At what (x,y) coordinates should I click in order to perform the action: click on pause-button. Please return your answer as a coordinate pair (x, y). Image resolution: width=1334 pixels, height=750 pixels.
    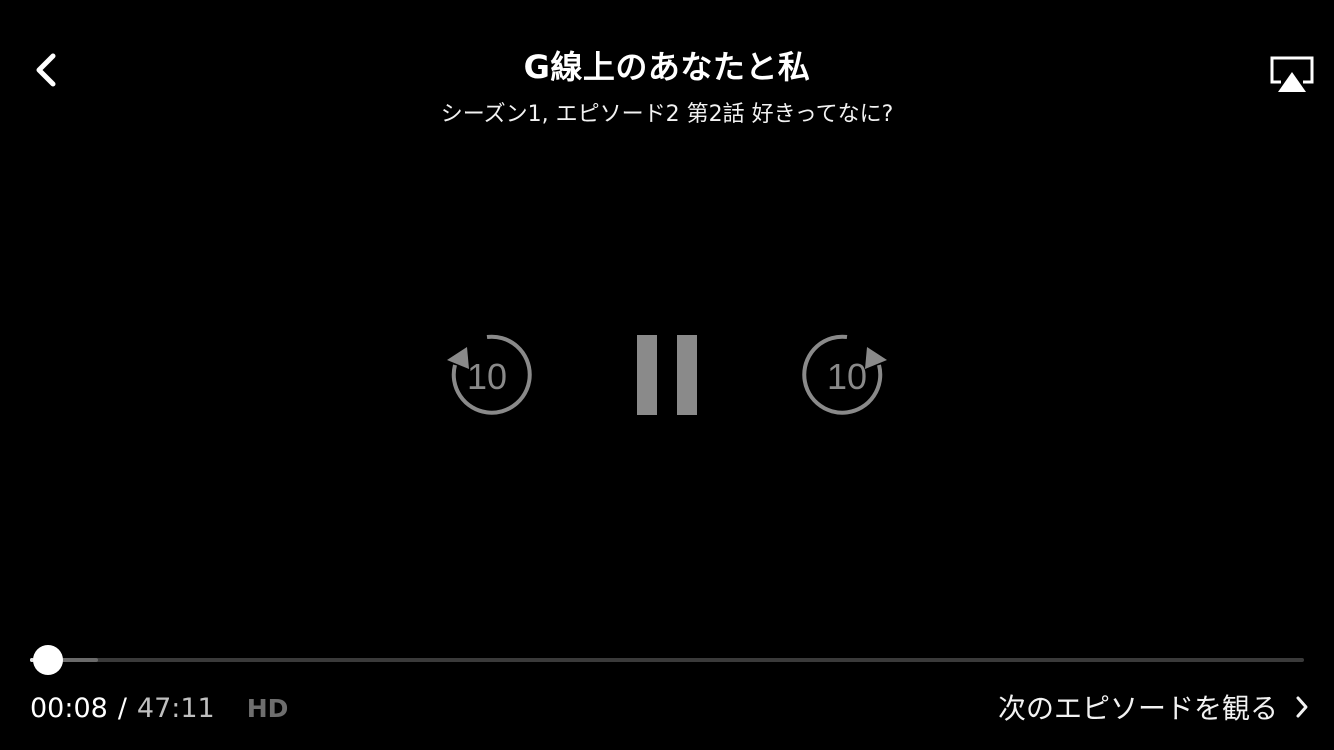
    Looking at the image, I should click on (667, 375).